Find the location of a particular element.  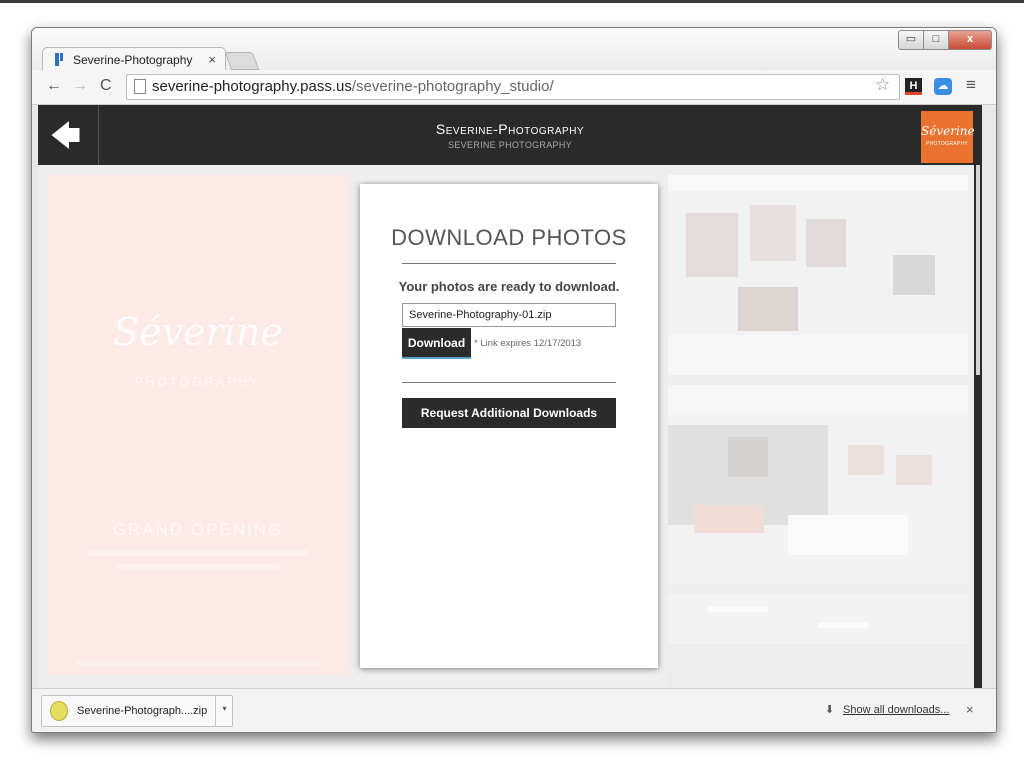

page-icon is located at coordinates (140, 86).